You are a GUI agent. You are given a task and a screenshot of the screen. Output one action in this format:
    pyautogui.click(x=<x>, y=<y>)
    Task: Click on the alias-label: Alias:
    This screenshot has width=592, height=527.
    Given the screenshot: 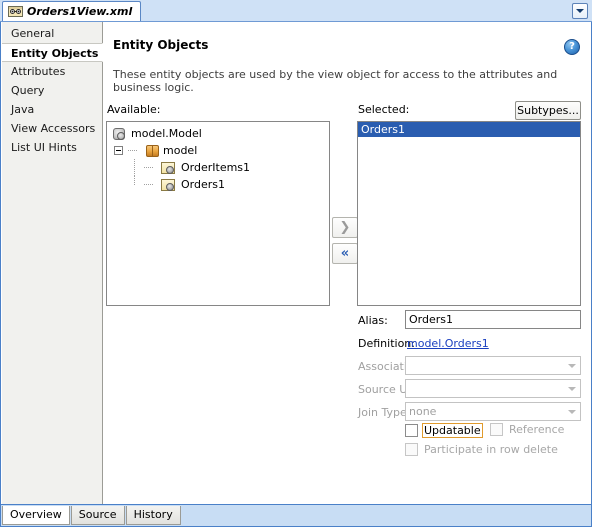 What is the action you would take?
    pyautogui.click(x=373, y=320)
    